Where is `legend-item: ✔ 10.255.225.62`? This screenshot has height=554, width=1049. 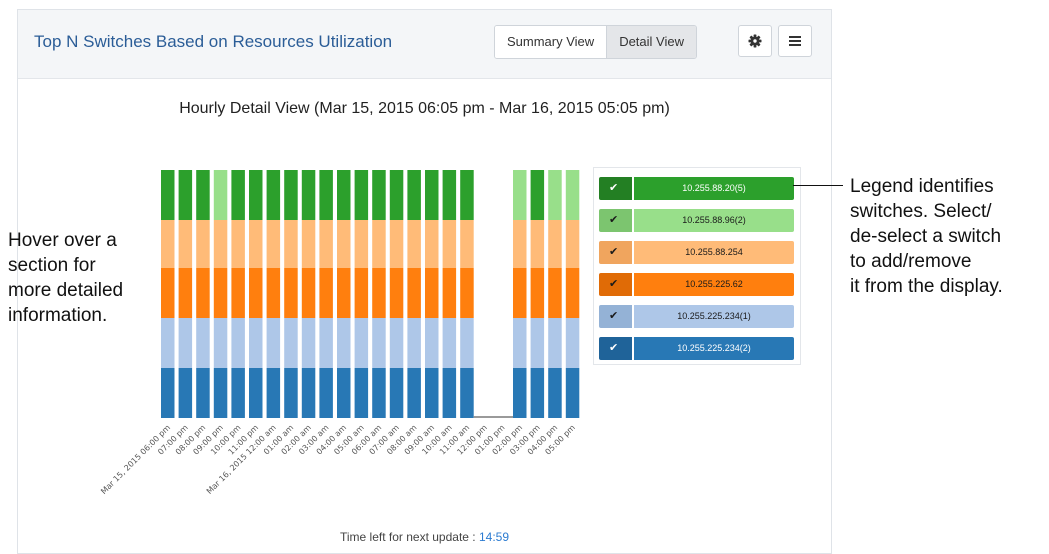
legend-item: ✔ 10.255.225.62 is located at coordinates (696, 284).